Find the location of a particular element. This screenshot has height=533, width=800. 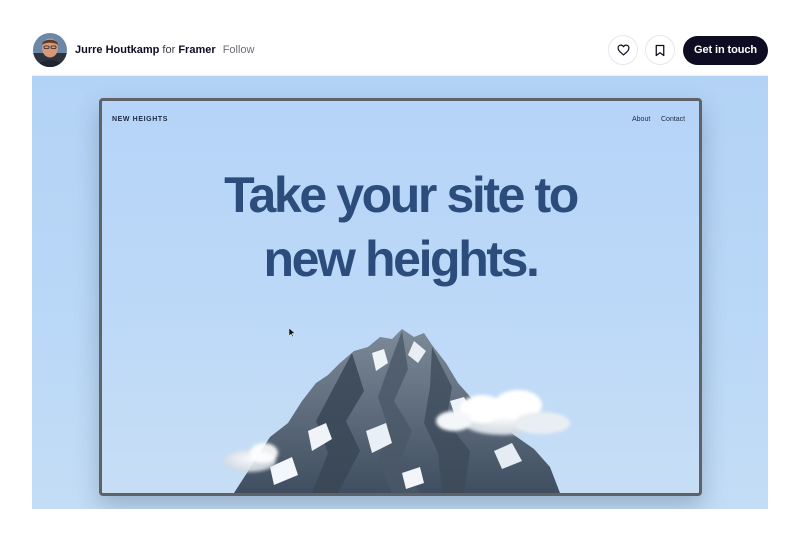

team-name: Framer is located at coordinates (196, 50).